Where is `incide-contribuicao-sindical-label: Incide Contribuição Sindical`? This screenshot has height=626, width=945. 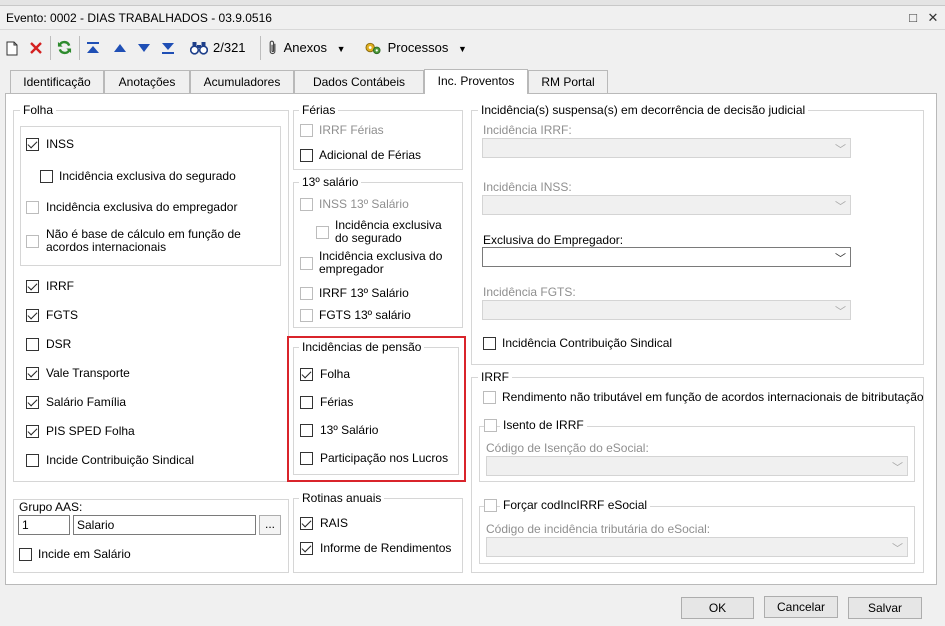 incide-contribuicao-sindical-label: Incide Contribuição Sindical is located at coordinates (120, 460).